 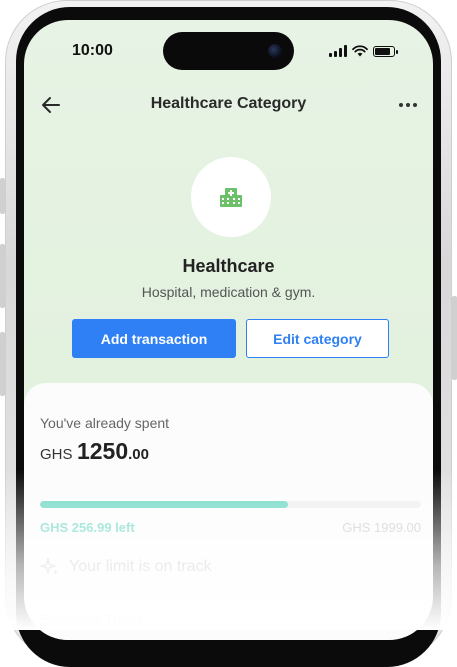 I want to click on status-time: 10:00, so click(x=92, y=50).